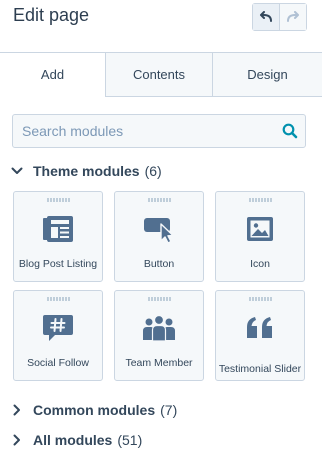  I want to click on section-count: (51), so click(130, 440).